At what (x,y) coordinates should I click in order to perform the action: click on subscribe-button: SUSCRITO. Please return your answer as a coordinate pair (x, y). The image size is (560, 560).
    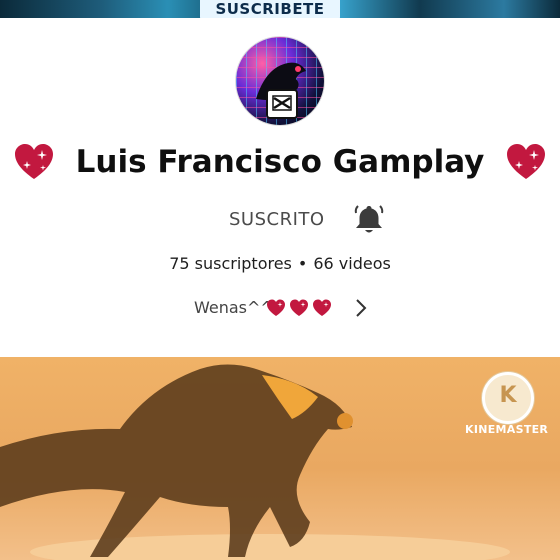
    Looking at the image, I should click on (280, 219).